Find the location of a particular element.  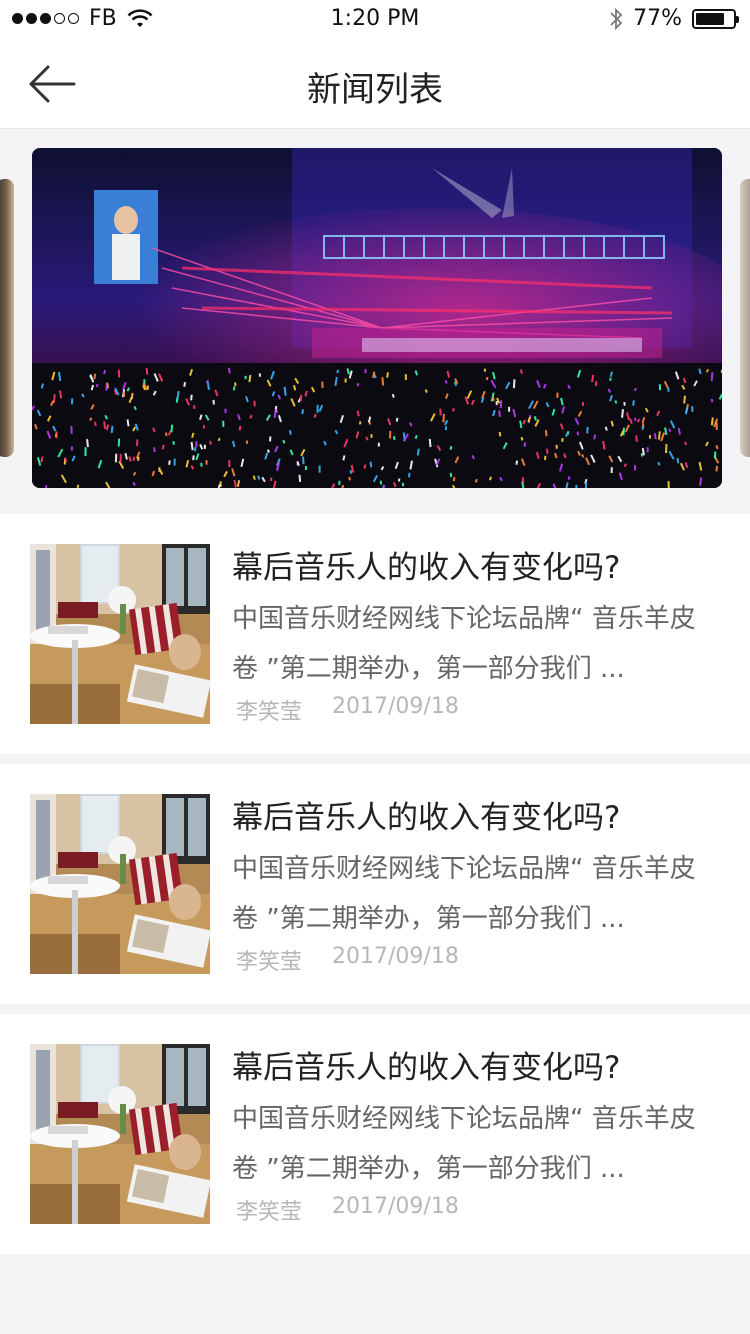

status-bar: FB 1:20 PM 77% is located at coordinates (375, 20).